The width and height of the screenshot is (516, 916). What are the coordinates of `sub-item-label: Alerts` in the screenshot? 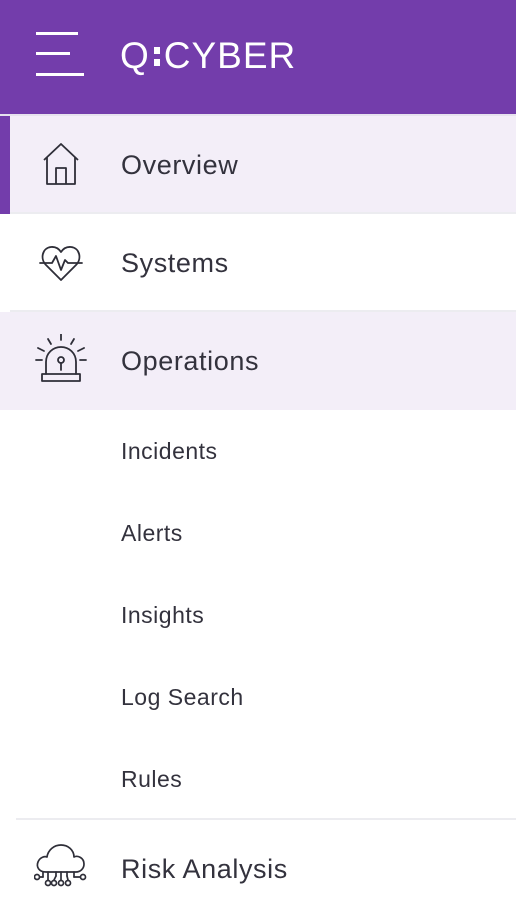 It's located at (152, 533).